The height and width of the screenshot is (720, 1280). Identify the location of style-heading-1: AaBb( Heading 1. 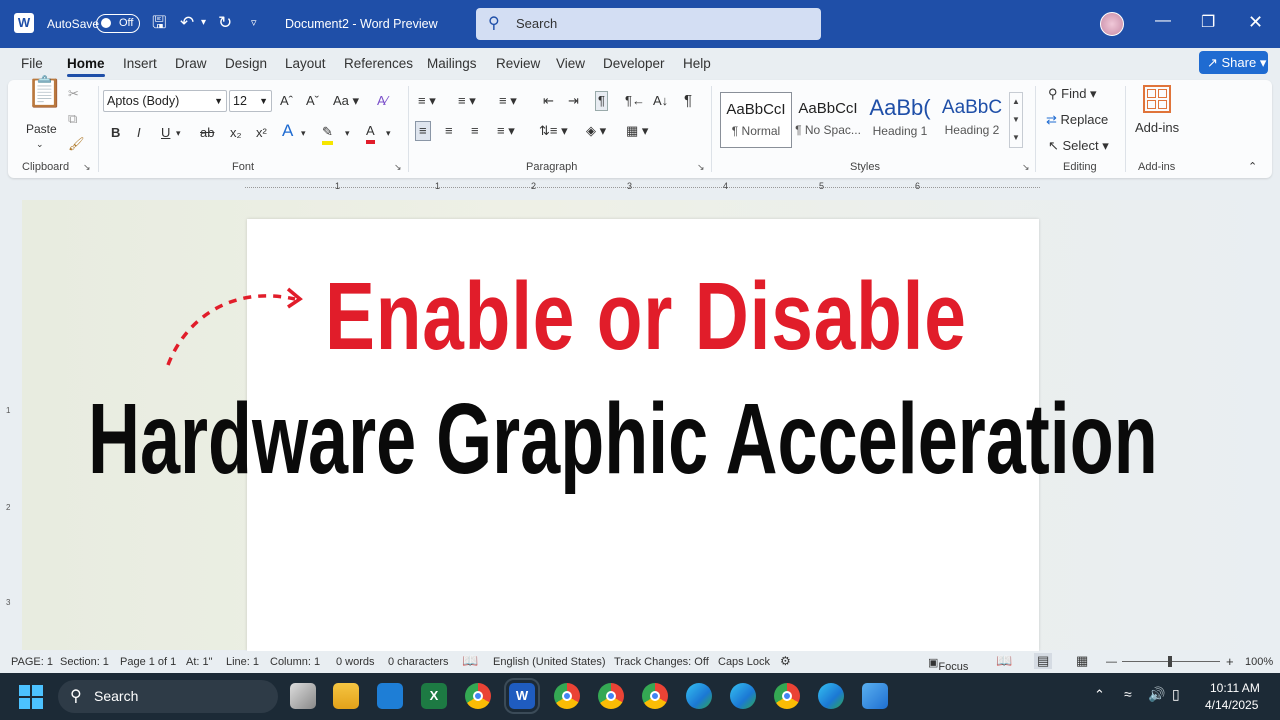
(900, 120).